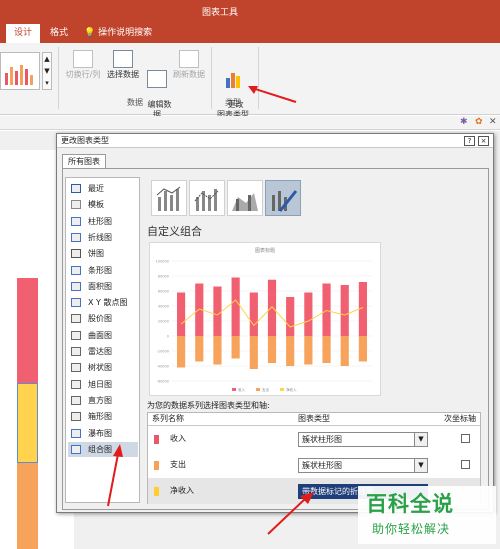 This screenshot has width=500, height=549. What do you see at coordinates (250, 123) in the screenshot?
I see `ribbon-secondary-bar` at bounding box center [250, 123].